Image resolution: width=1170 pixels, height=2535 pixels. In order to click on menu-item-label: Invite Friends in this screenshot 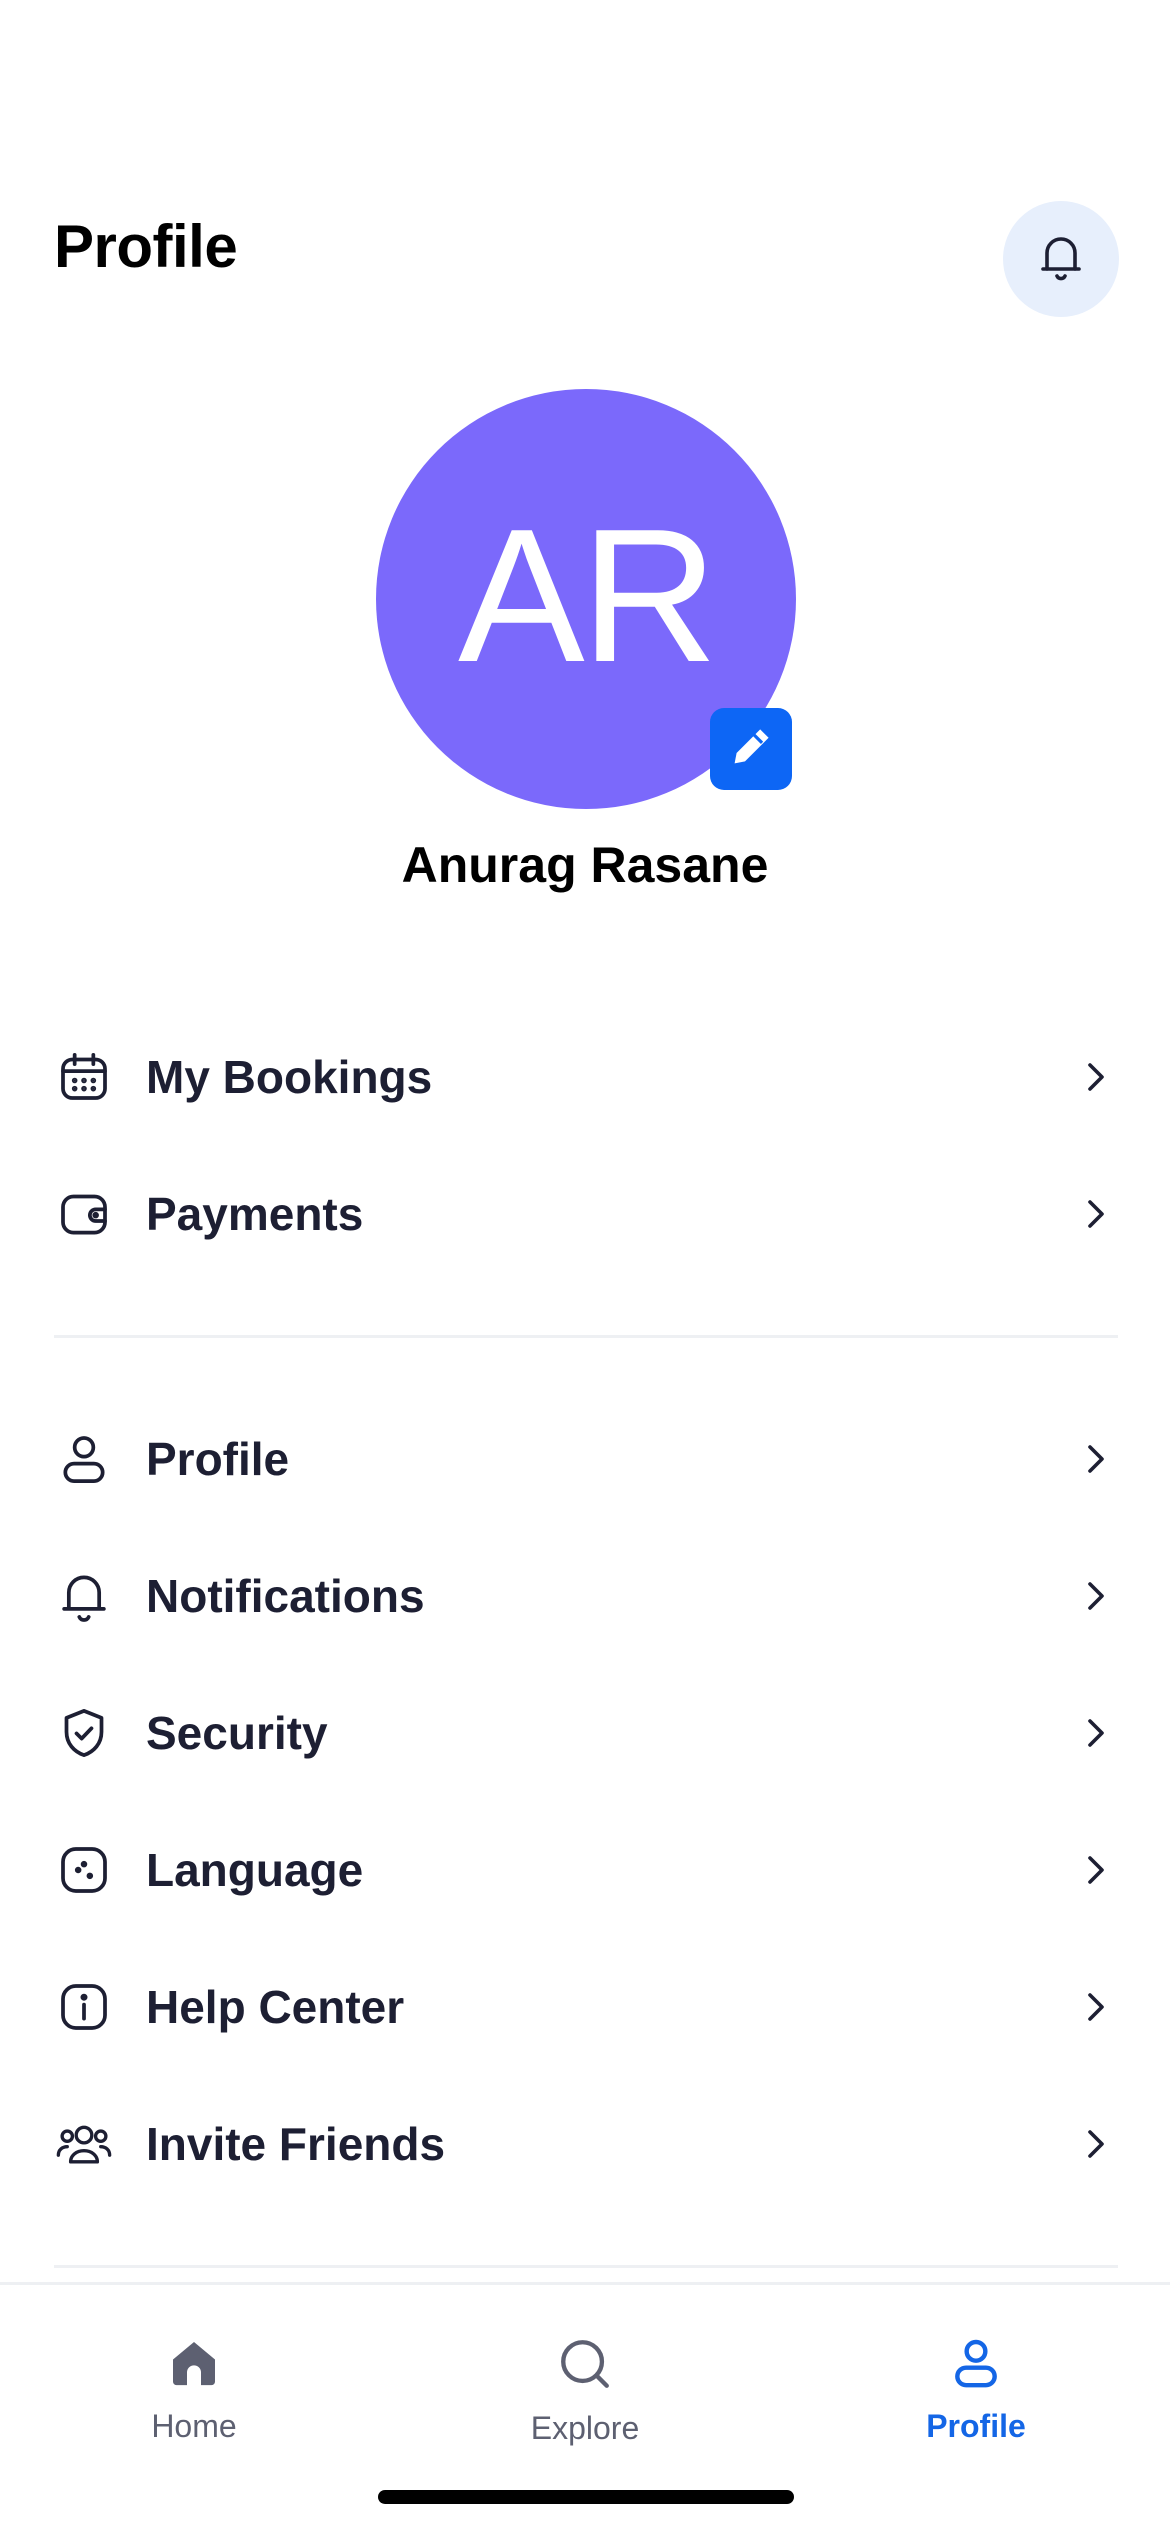, I will do `click(296, 2144)`.